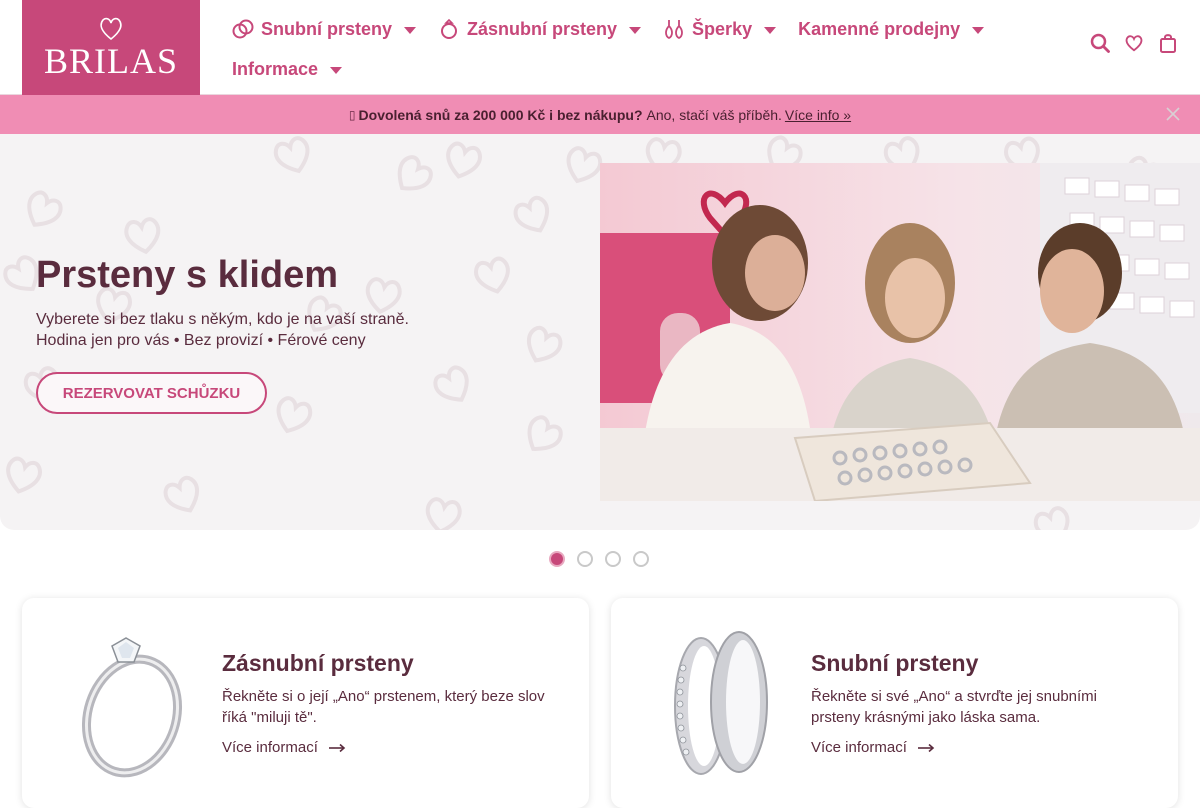 This screenshot has height=808, width=1200. I want to click on heart-icon, so click(1134, 43).